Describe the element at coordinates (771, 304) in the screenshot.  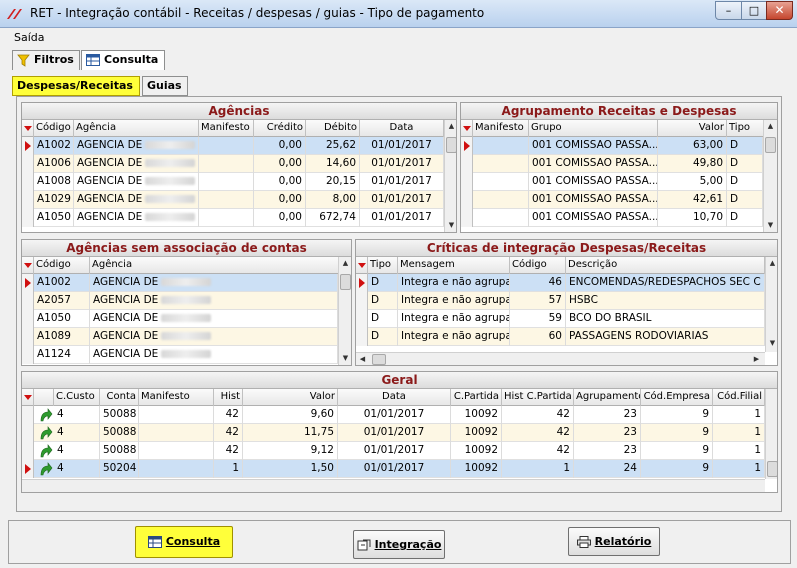
I see `criticas-vscroll: ▲ ▼` at that location.